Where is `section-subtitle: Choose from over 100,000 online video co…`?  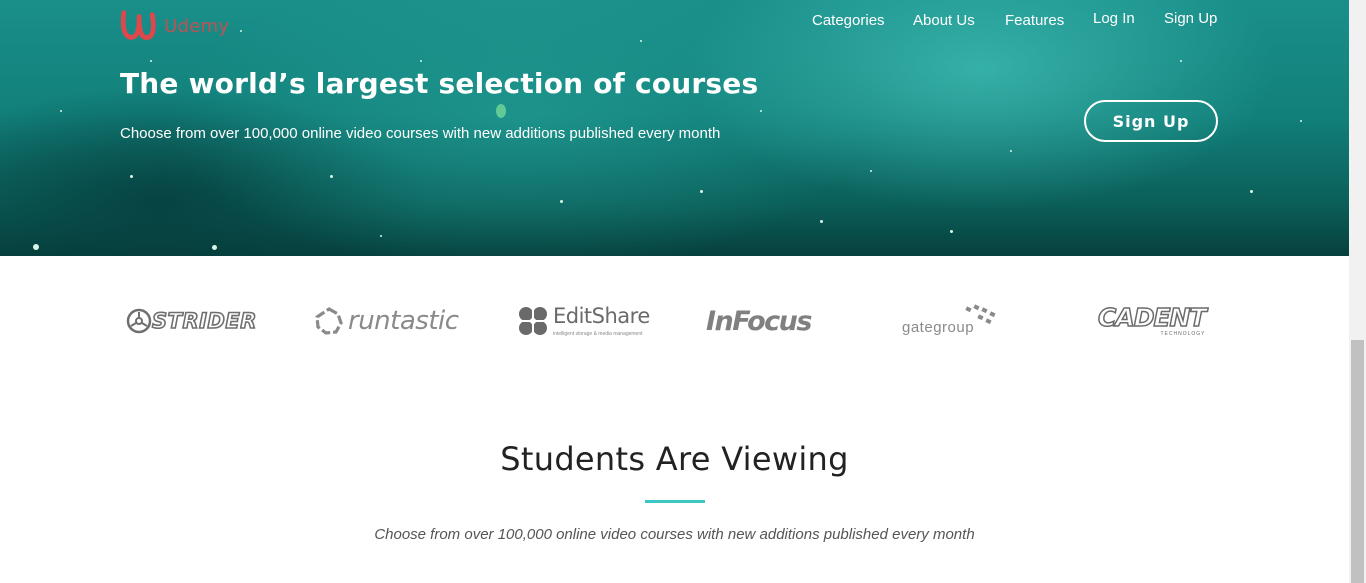
section-subtitle: Choose from over 100,000 online video co… is located at coordinates (674, 534).